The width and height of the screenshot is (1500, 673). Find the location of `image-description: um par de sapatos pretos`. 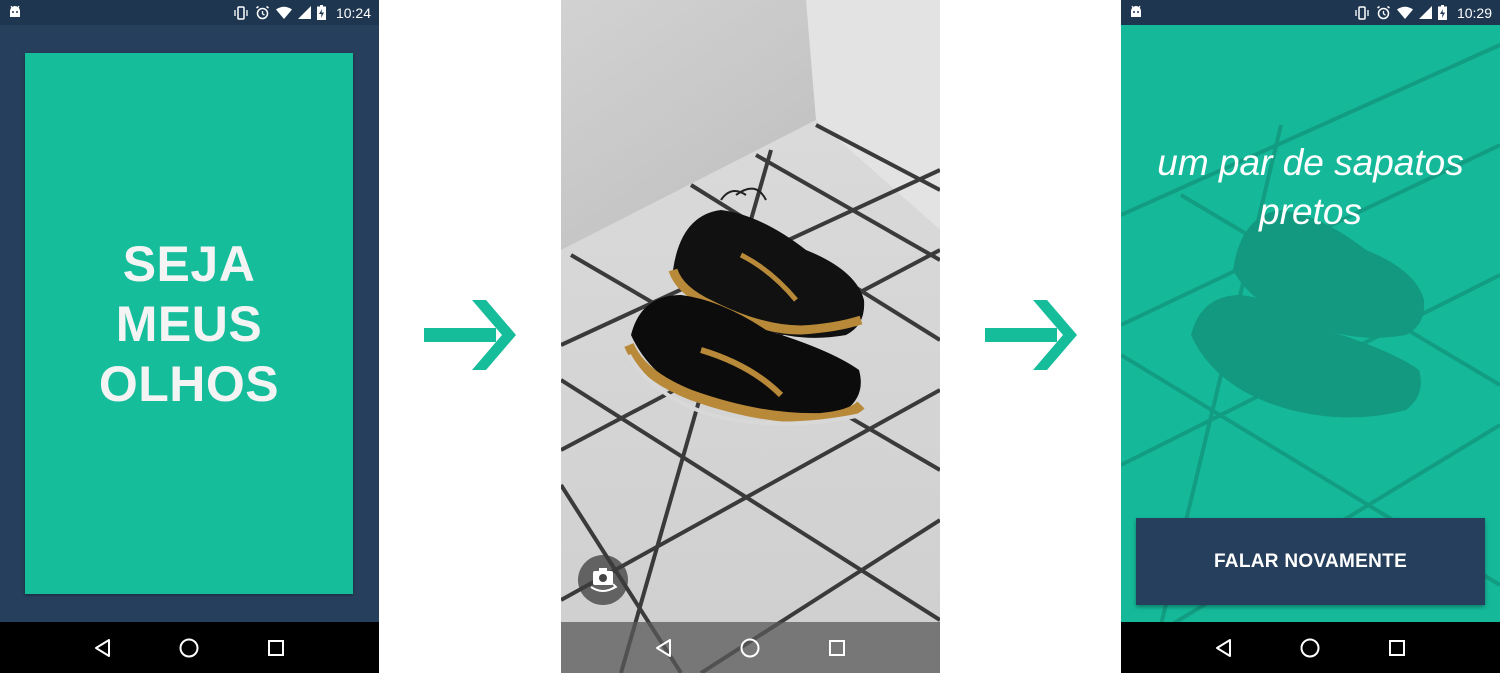

image-description: um par de sapatos pretos is located at coordinates (1310, 187).